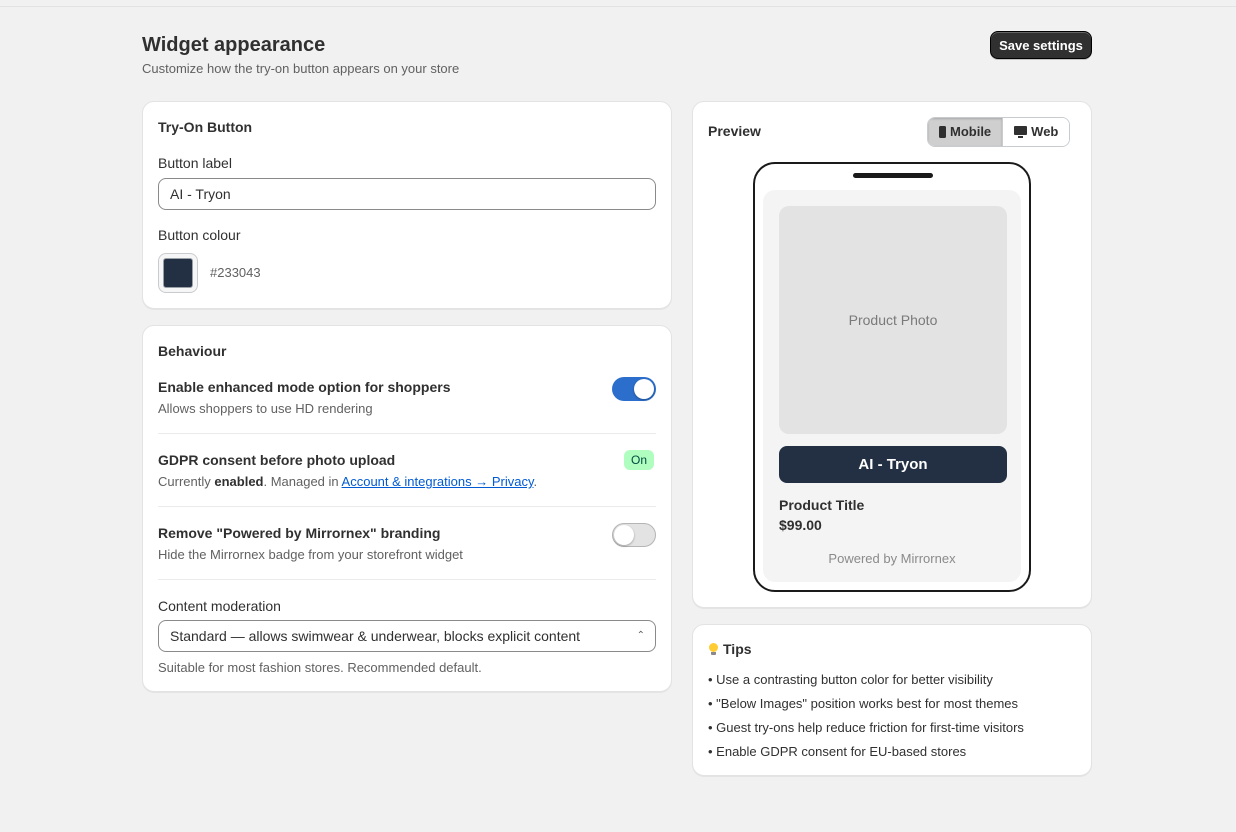 The image size is (1236, 832). Describe the element at coordinates (640, 635) in the screenshot. I see `select-chevron-icon: ⌃︎` at that location.